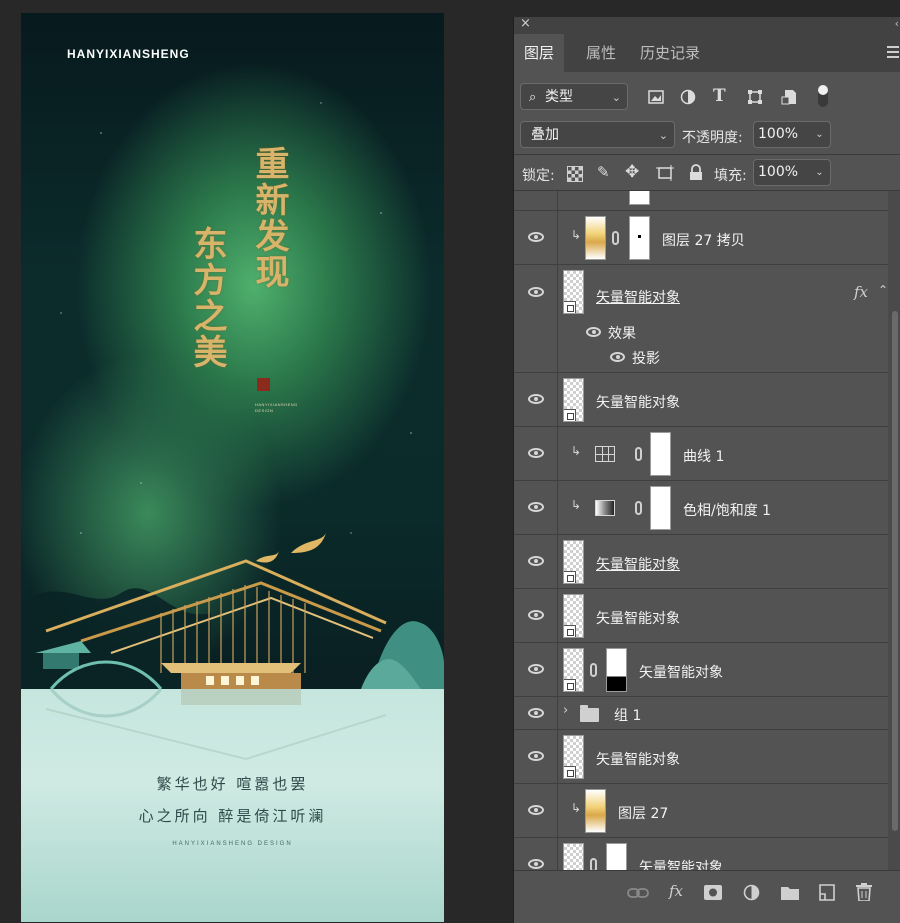 The width and height of the screenshot is (900, 923). Describe the element at coordinates (703, 240) in the screenshot. I see `layer-name: 图层 27 拷贝` at that location.